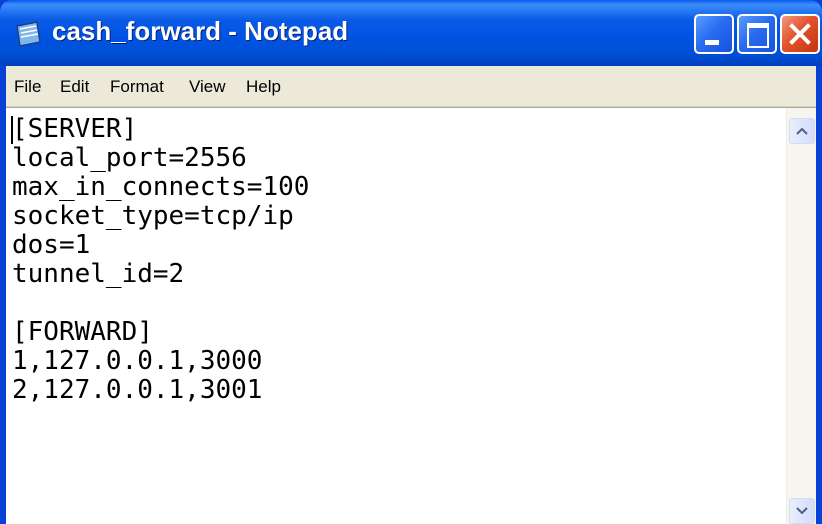 The width and height of the screenshot is (822, 524). What do you see at coordinates (200, 31) in the screenshot?
I see `window-title: cash_forward - Notepad` at bounding box center [200, 31].